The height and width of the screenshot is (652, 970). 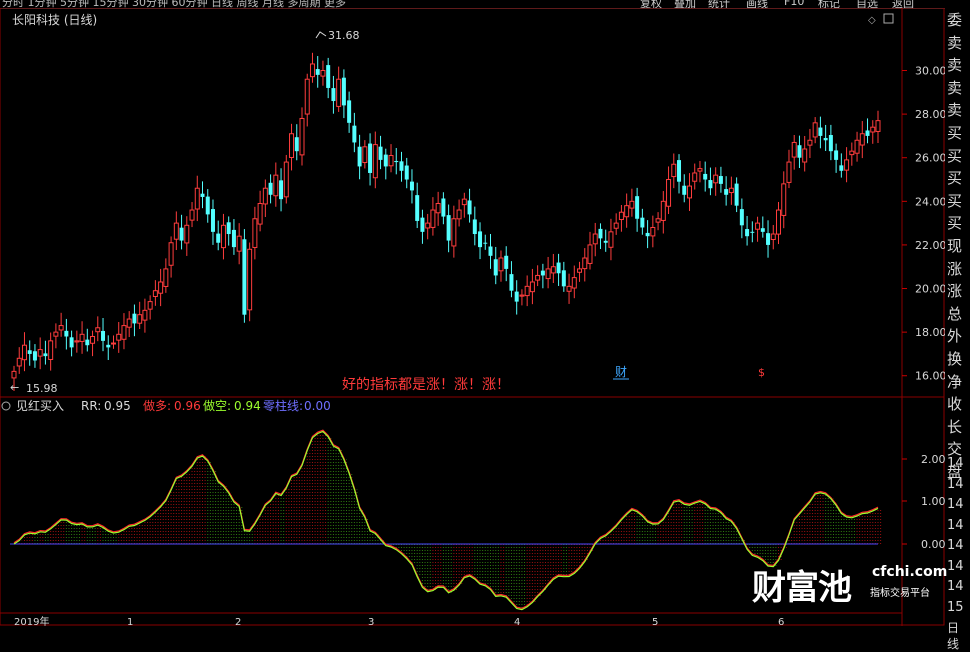 I want to click on finance-marker: 财, so click(x=621, y=372).